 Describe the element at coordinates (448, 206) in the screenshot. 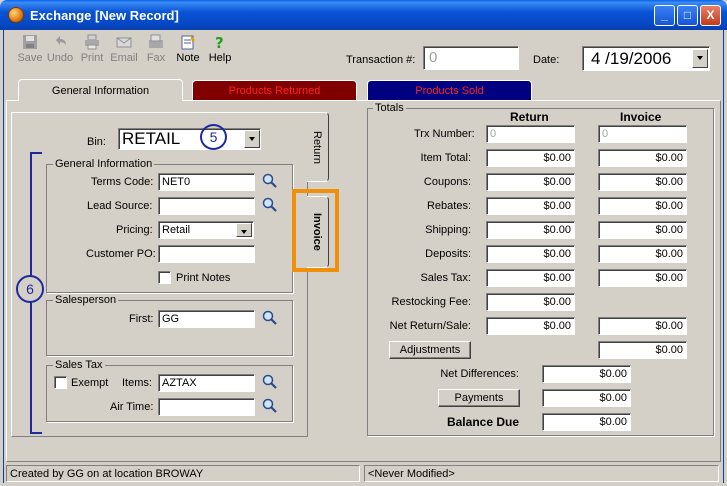

I see `rebates-label: Rebates:` at that location.